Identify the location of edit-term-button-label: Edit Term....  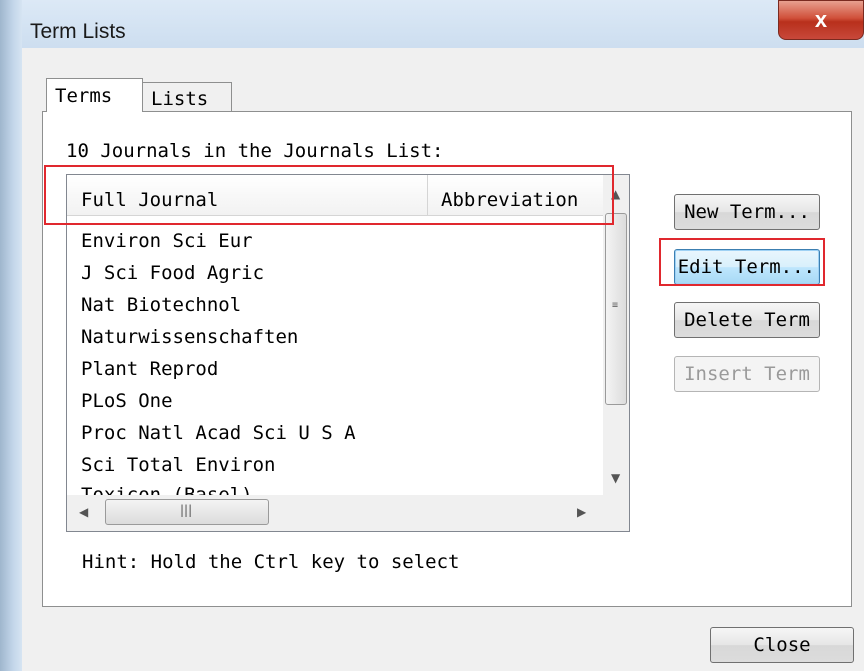
(746, 267).